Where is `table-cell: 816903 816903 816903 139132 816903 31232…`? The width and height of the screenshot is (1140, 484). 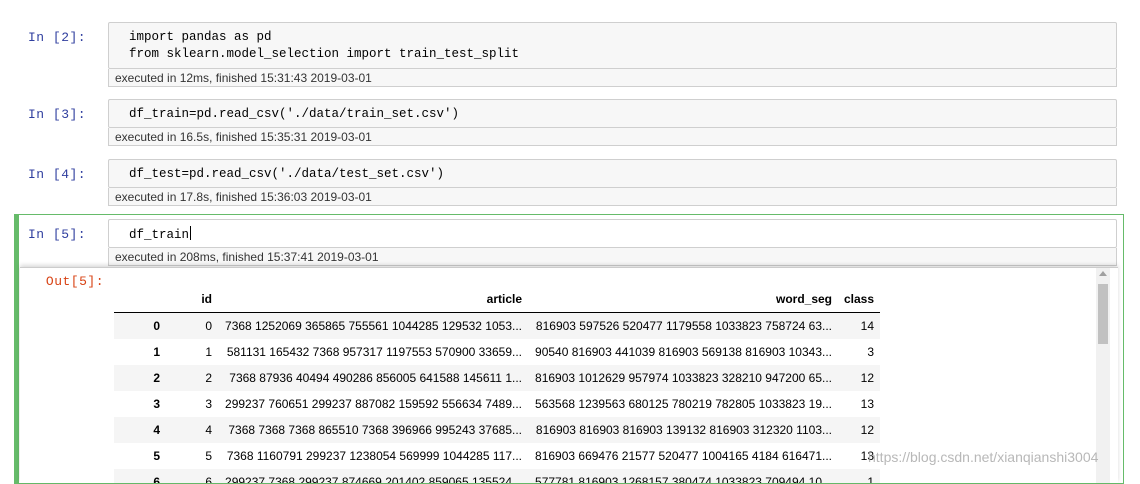
table-cell: 816903 816903 816903 139132 816903 31232… is located at coordinates (683, 430).